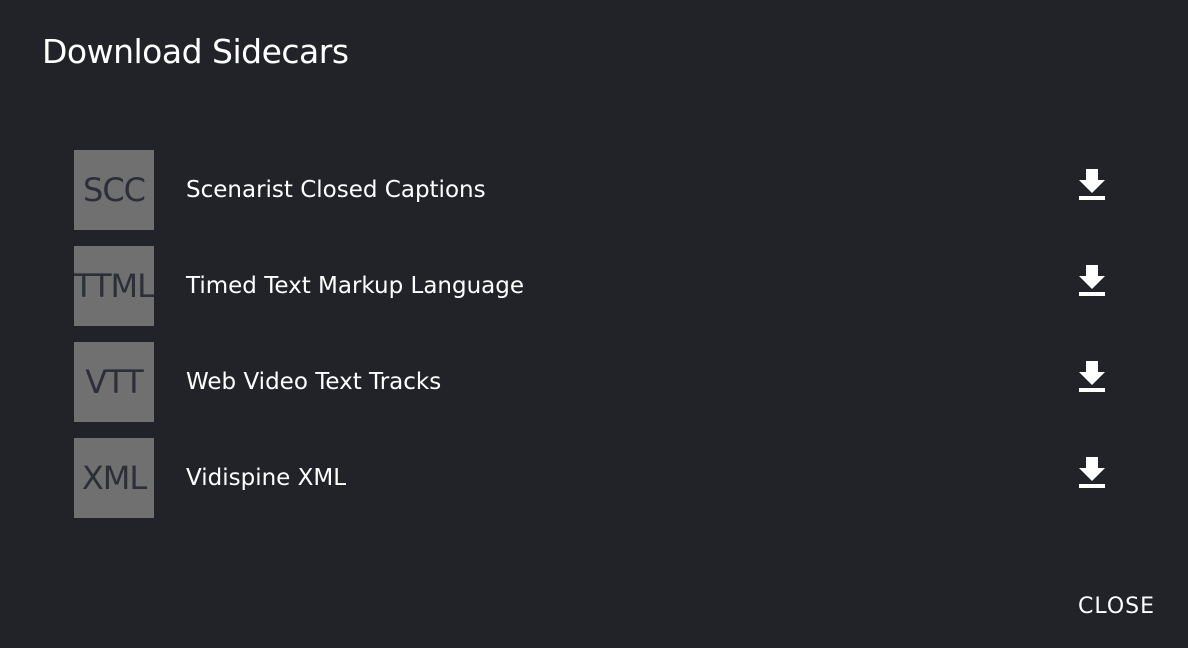  What do you see at coordinates (594, 286) in the screenshot?
I see `sidecar-item-ttml: TTML Timed Text Markup Language` at bounding box center [594, 286].